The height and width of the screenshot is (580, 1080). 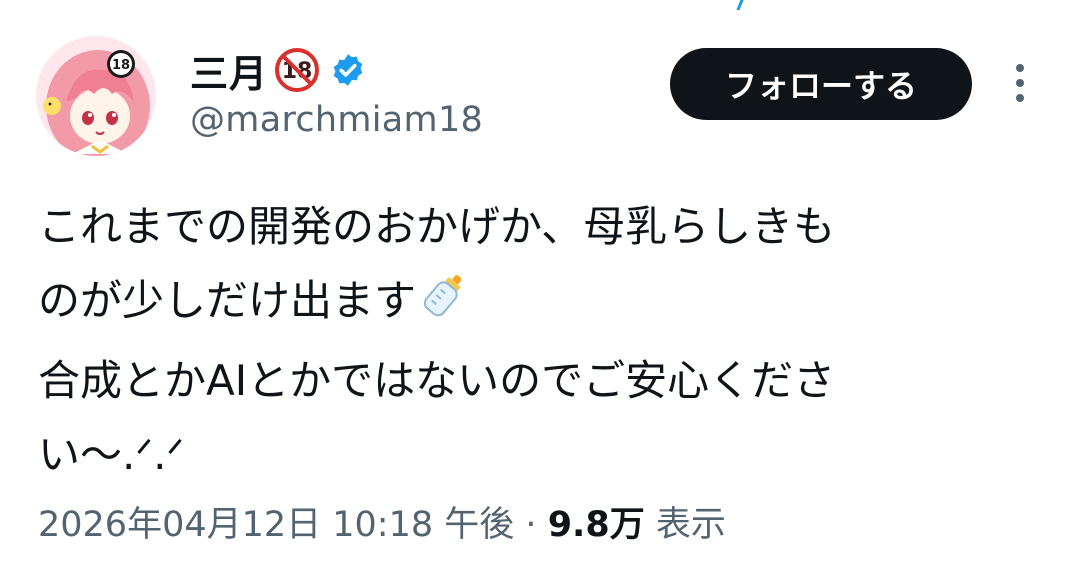 What do you see at coordinates (596, 525) in the screenshot?
I see `views-count: 9.8万` at bounding box center [596, 525].